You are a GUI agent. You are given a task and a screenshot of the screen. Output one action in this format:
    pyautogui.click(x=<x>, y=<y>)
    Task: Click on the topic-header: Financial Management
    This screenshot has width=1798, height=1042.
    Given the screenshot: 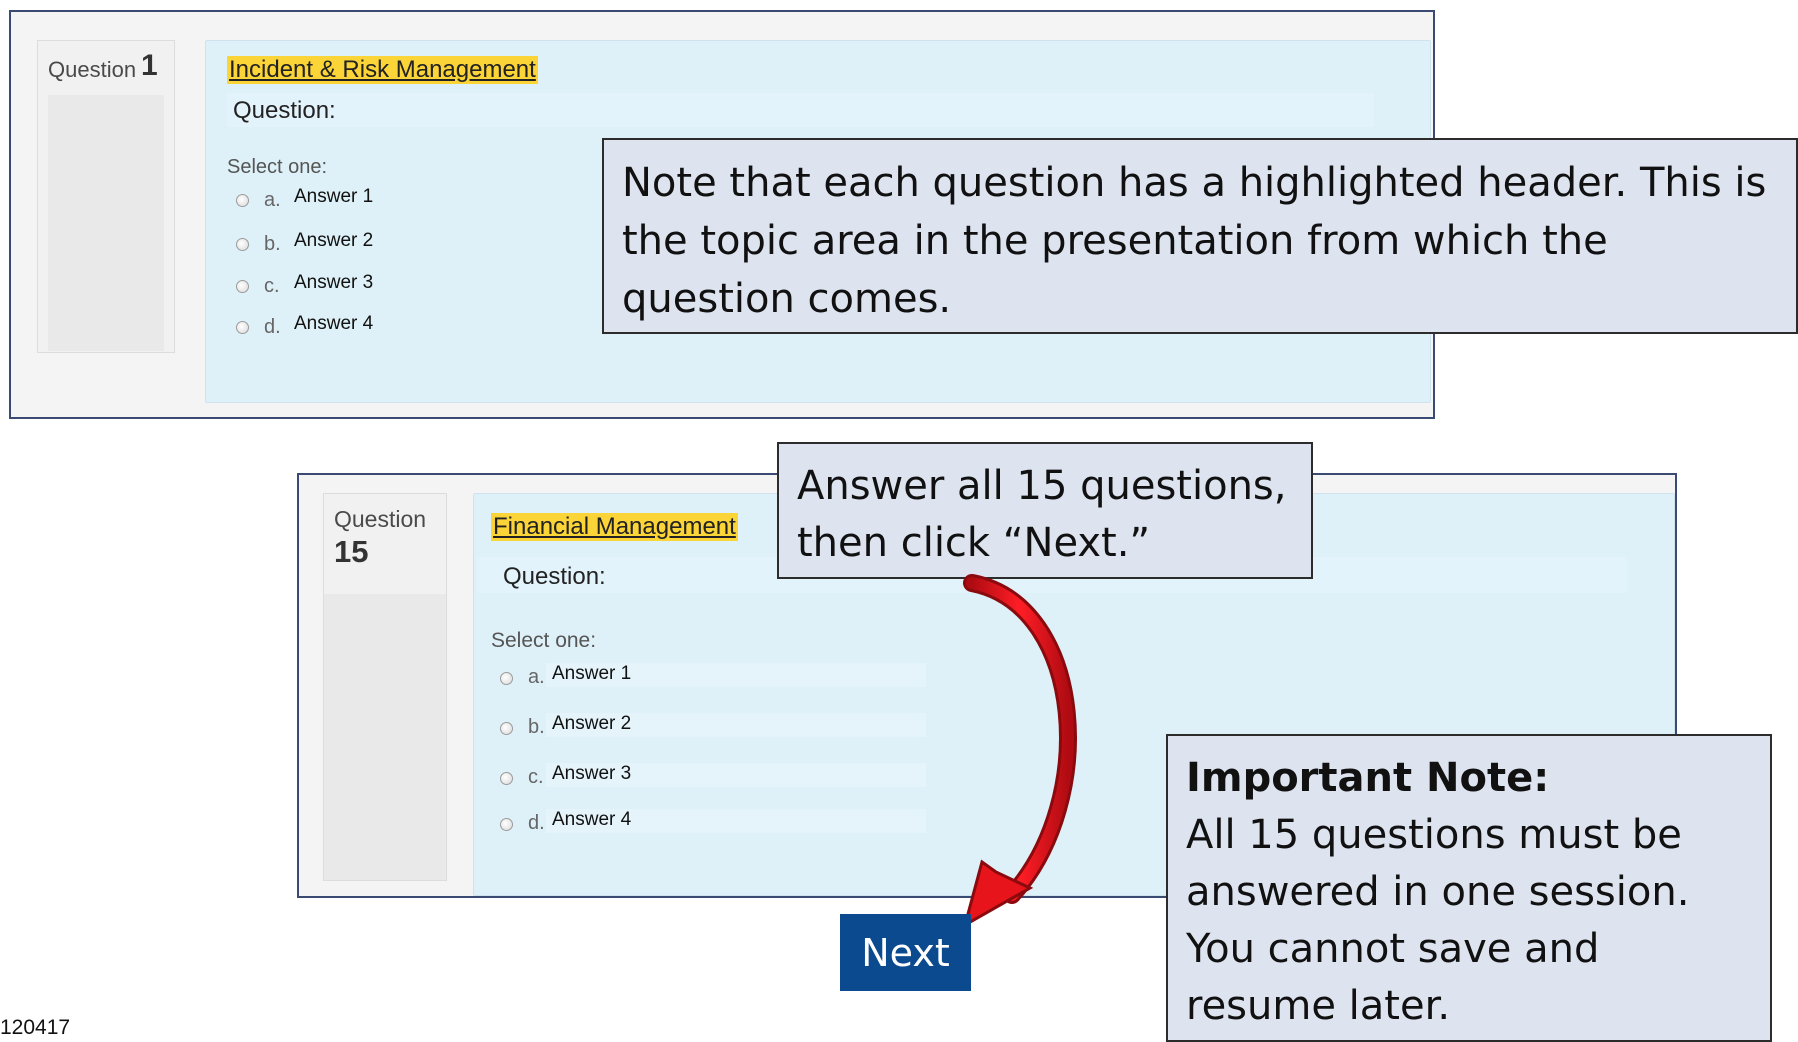 What is the action you would take?
    pyautogui.click(x=614, y=527)
    